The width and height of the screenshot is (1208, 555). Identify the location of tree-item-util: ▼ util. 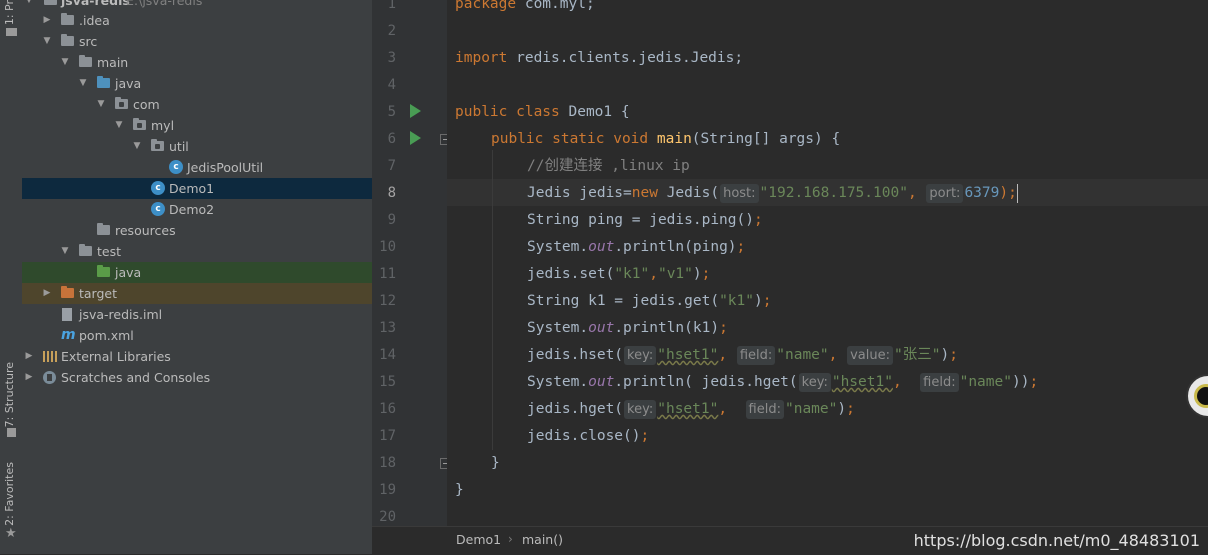
(197, 146).